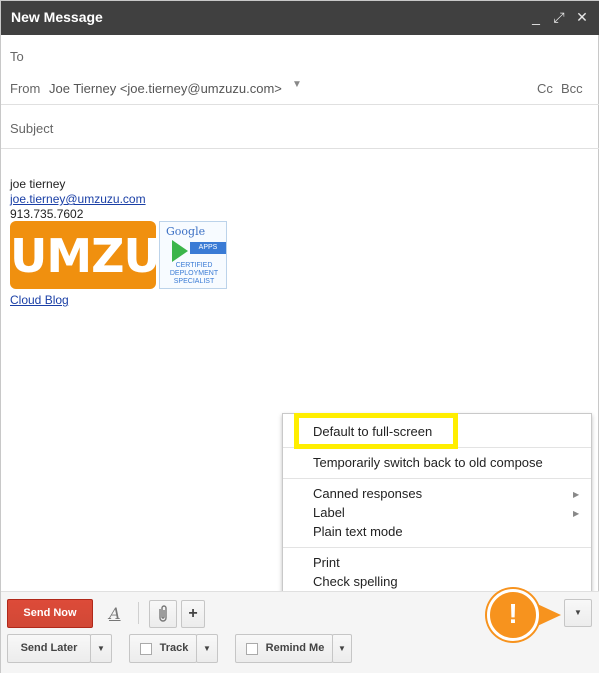 The height and width of the screenshot is (673, 599). What do you see at coordinates (25, 88) in the screenshot?
I see `from-label: From` at bounding box center [25, 88].